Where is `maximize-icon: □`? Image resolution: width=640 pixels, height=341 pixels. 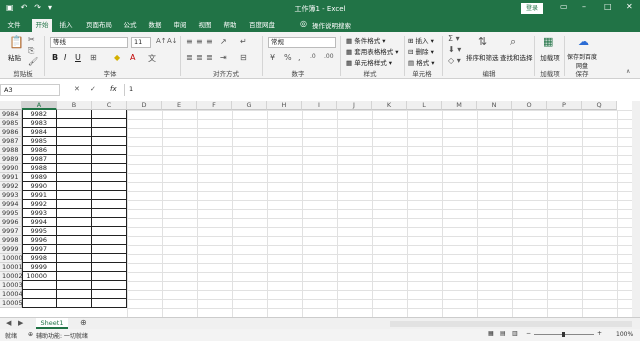
maximize-icon: □ is located at coordinates (608, 6).